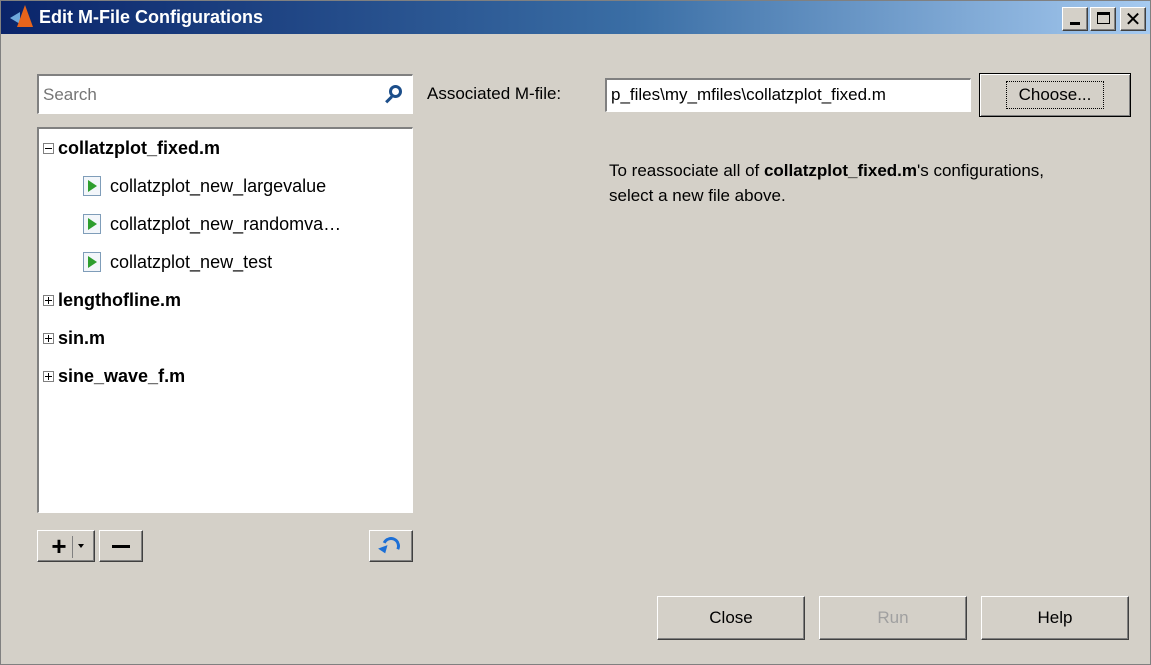  Describe the element at coordinates (48, 148) in the screenshot. I see `collapse-icon` at that location.